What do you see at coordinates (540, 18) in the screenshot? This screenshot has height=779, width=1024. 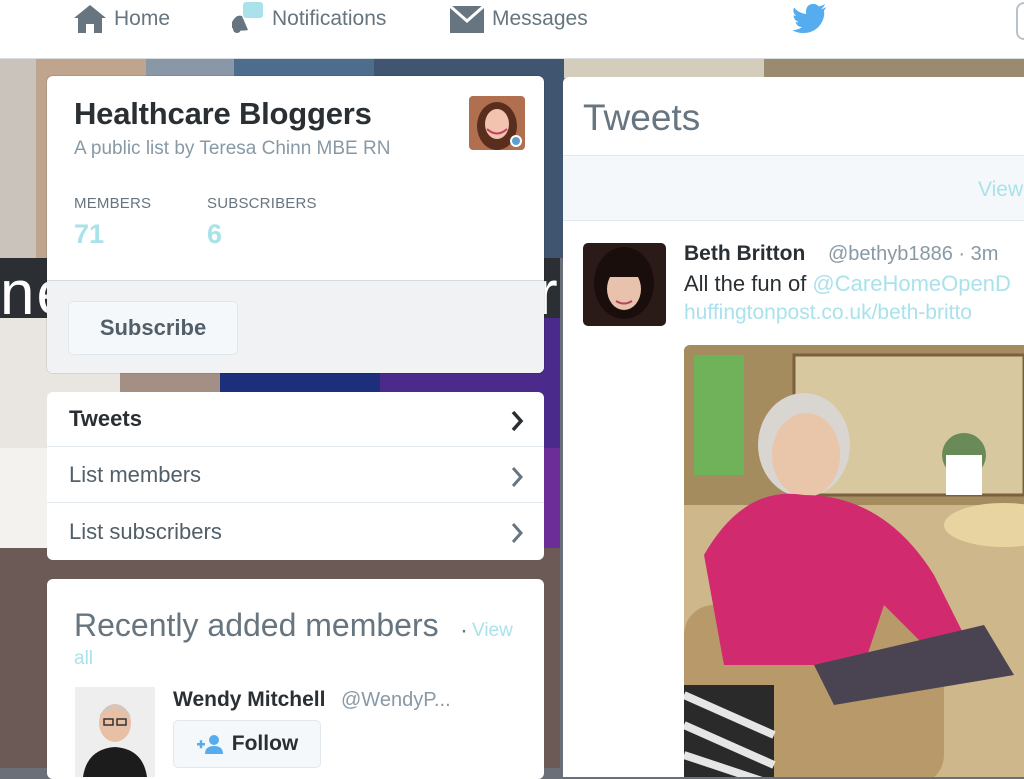 I see `nav-messages-label: Messages` at bounding box center [540, 18].